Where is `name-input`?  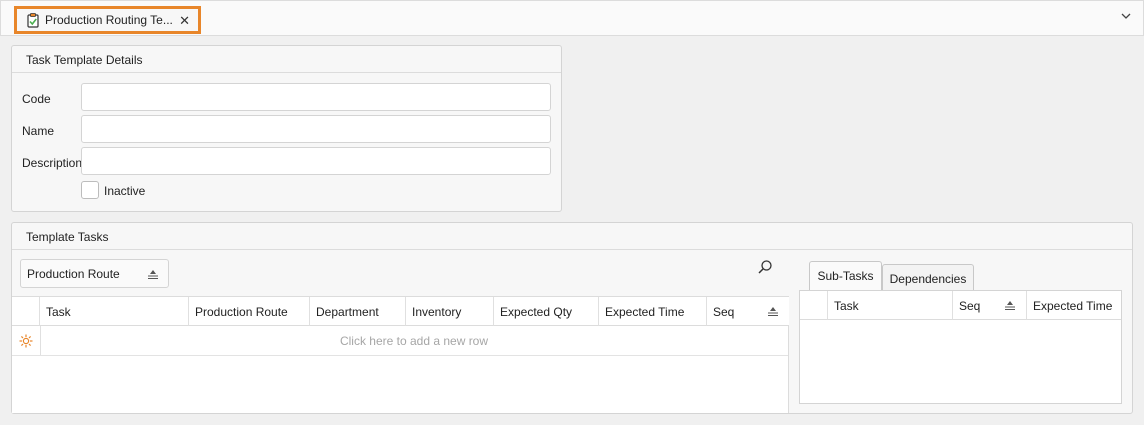
name-input is located at coordinates (316, 129).